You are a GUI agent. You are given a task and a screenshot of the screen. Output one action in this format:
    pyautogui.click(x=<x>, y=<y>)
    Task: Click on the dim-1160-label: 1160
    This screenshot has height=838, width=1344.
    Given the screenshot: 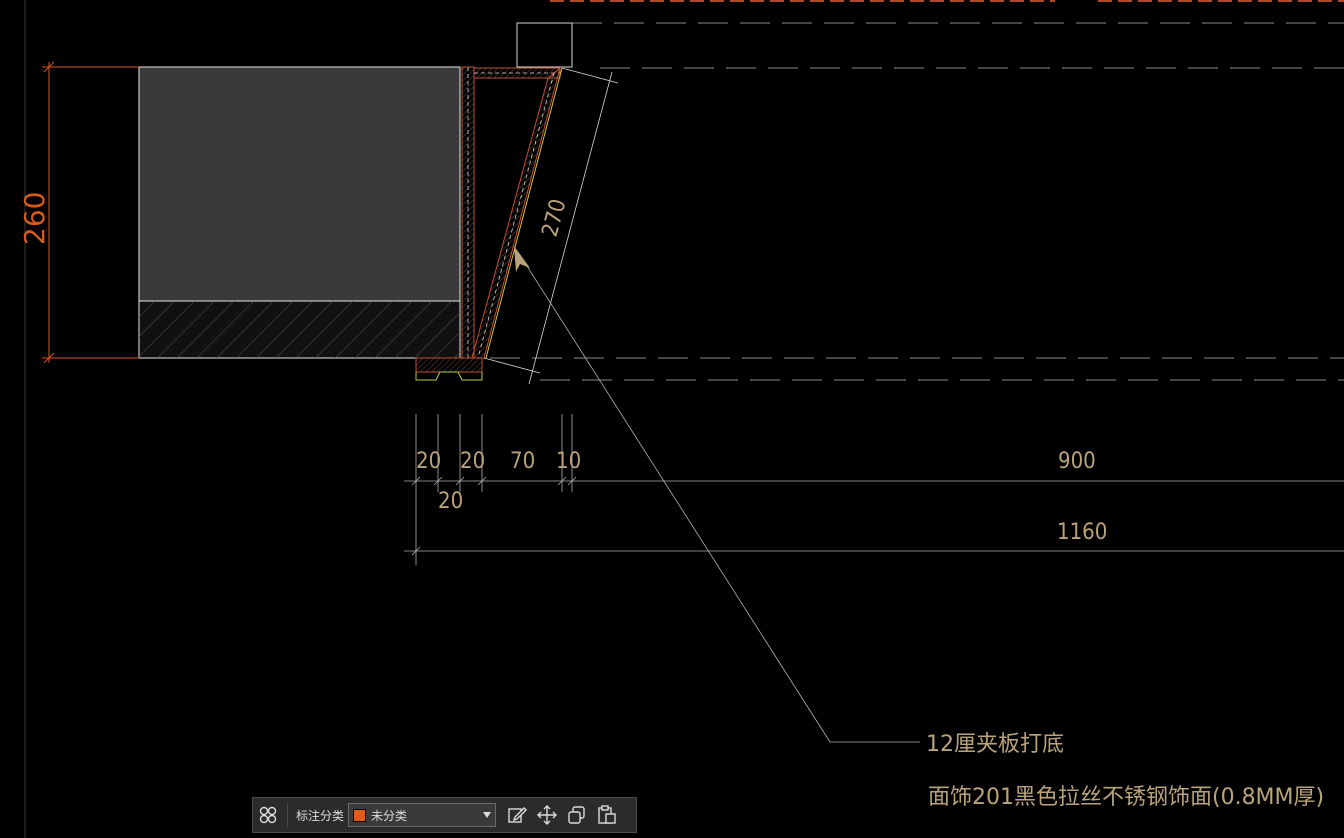 What is the action you would take?
    pyautogui.click(x=1082, y=532)
    